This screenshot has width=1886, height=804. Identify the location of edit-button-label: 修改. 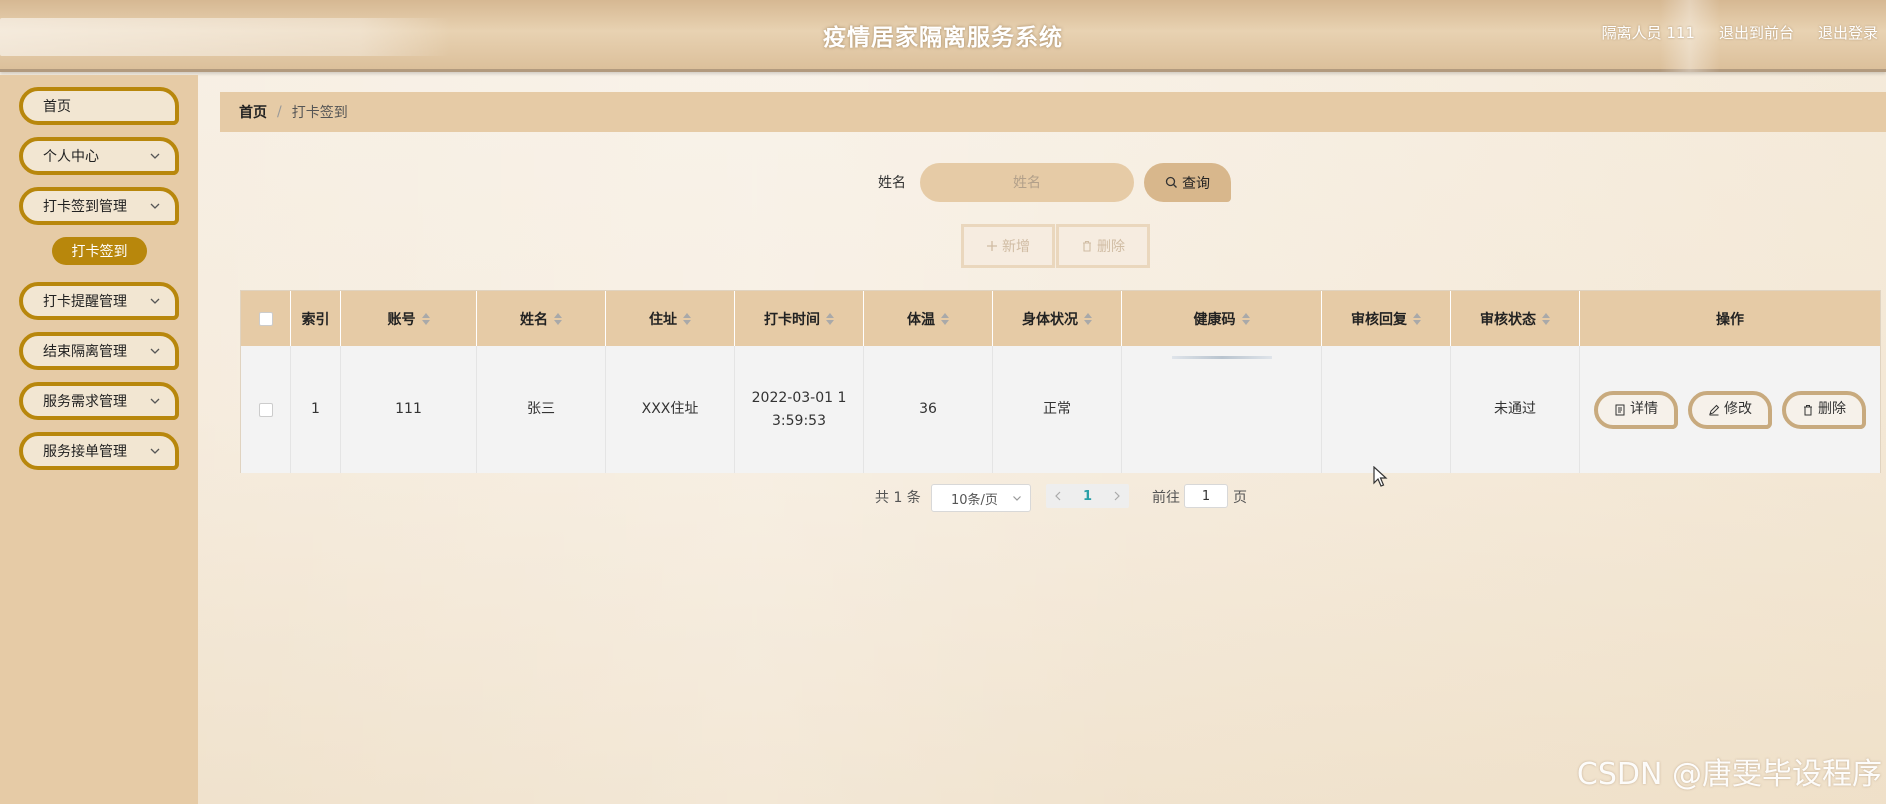
(1738, 409).